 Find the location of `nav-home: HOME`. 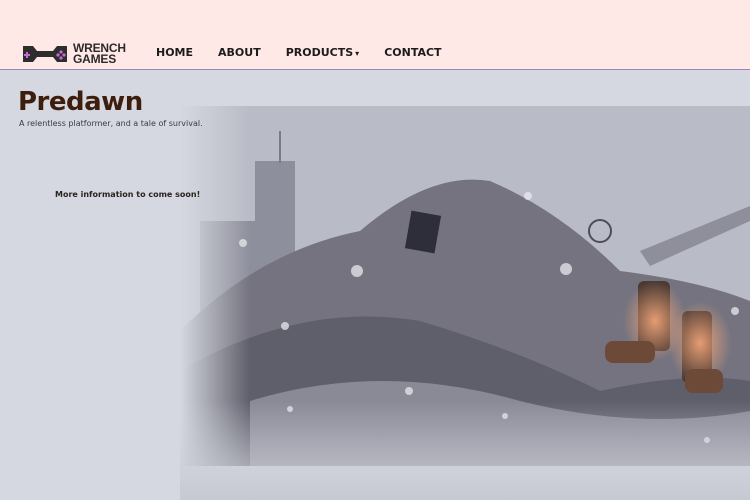

nav-home: HOME is located at coordinates (174, 52).